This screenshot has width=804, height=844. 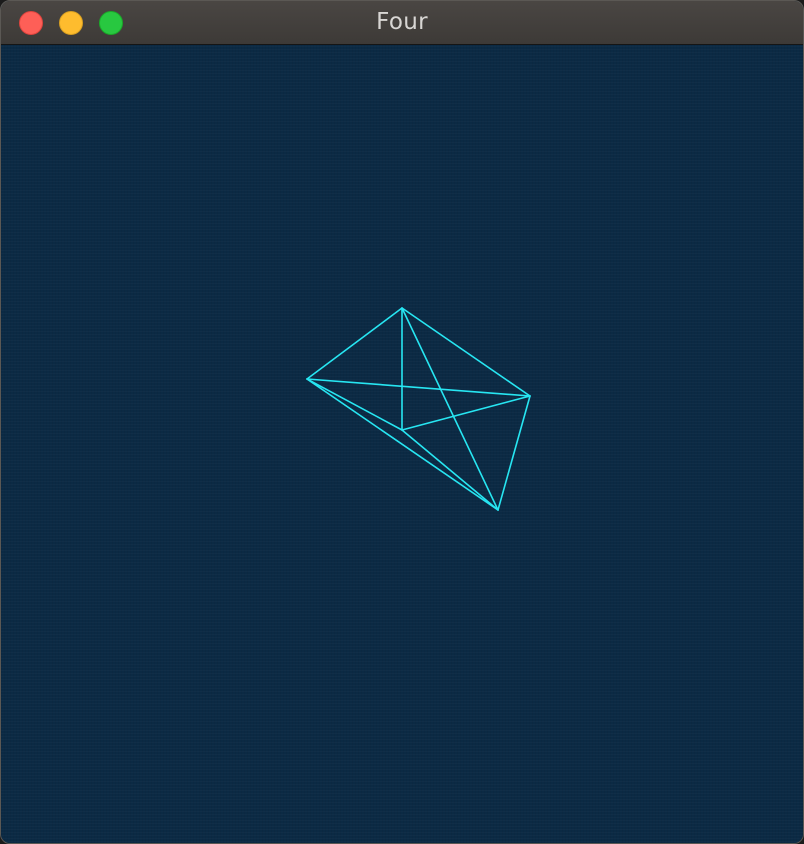 I want to click on wireframe-canvas, so click(x=418, y=409).